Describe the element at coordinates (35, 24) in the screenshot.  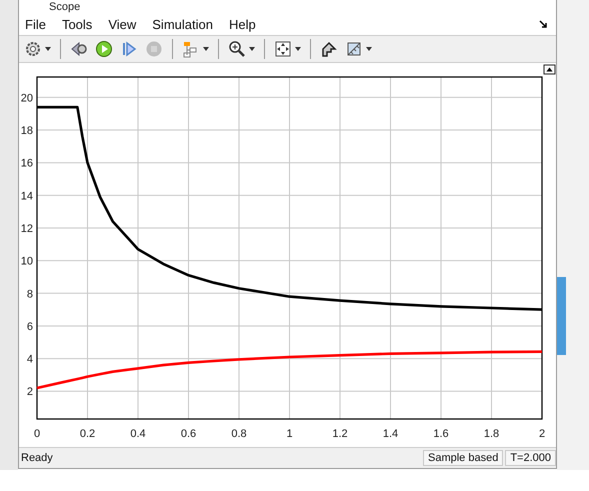
I see `menu-item: File` at that location.